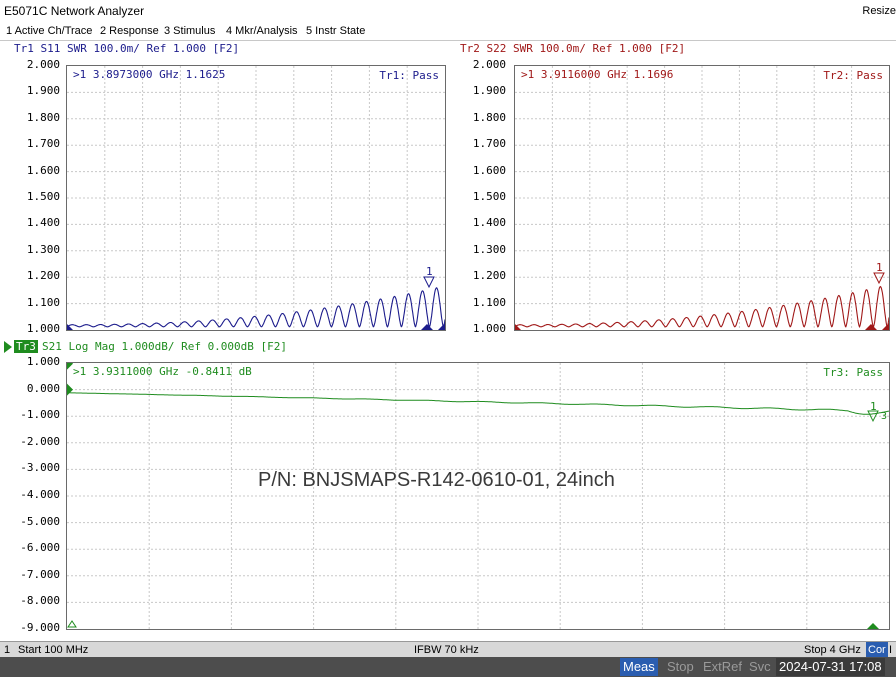 This screenshot has height=677, width=896. What do you see at coordinates (262, 31) in the screenshot?
I see `menu-mkr-analysis: 4 Mkr/Analysis` at bounding box center [262, 31].